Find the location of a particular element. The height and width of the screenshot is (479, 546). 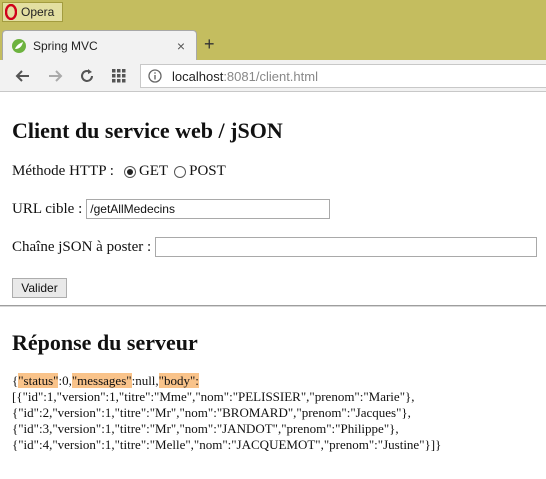

site-info-icon is located at coordinates (155, 76).